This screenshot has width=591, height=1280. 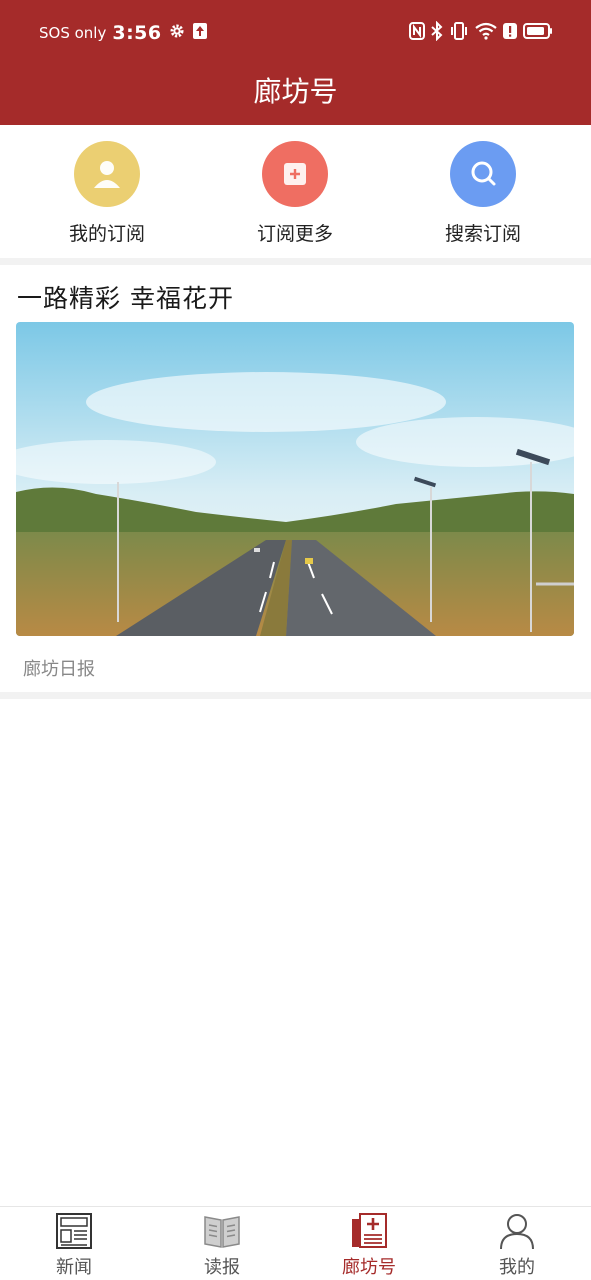 What do you see at coordinates (125, 298) in the screenshot?
I see `article-title: 一路精彩 幸福花开` at bounding box center [125, 298].